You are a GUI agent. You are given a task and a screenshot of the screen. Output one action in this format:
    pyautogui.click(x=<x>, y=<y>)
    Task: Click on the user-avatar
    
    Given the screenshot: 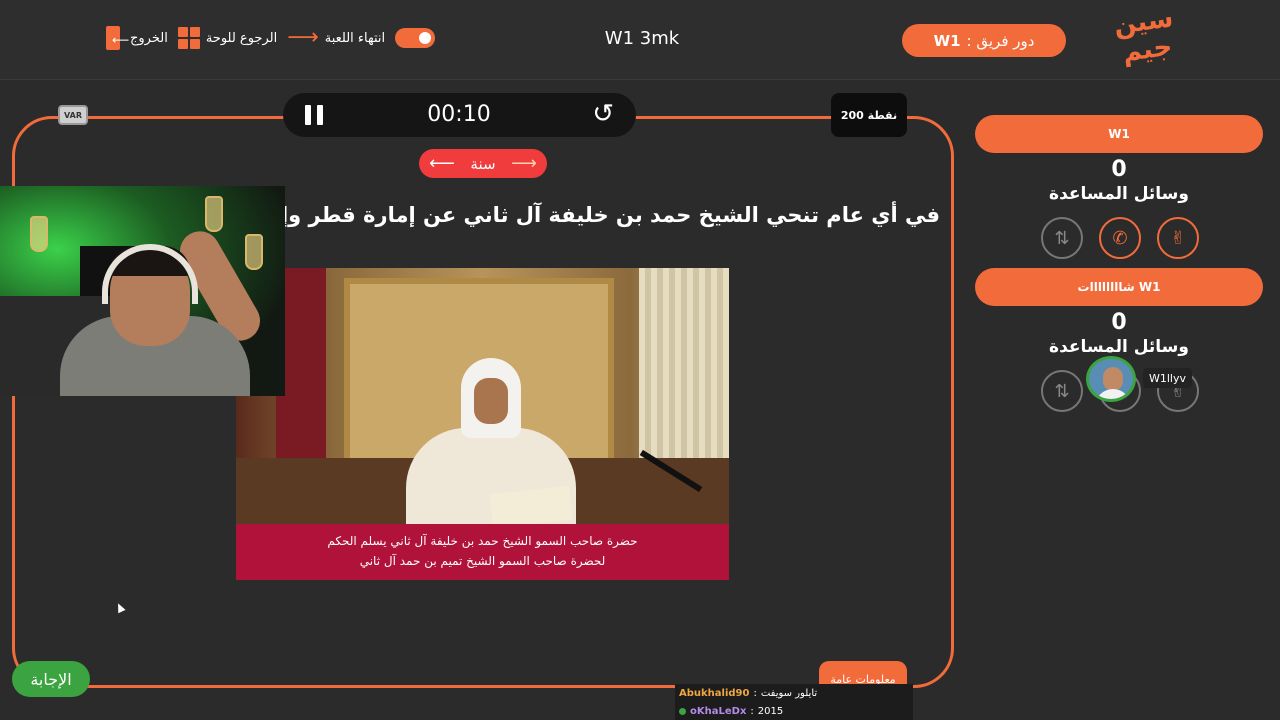 What is the action you would take?
    pyautogui.click(x=1111, y=379)
    